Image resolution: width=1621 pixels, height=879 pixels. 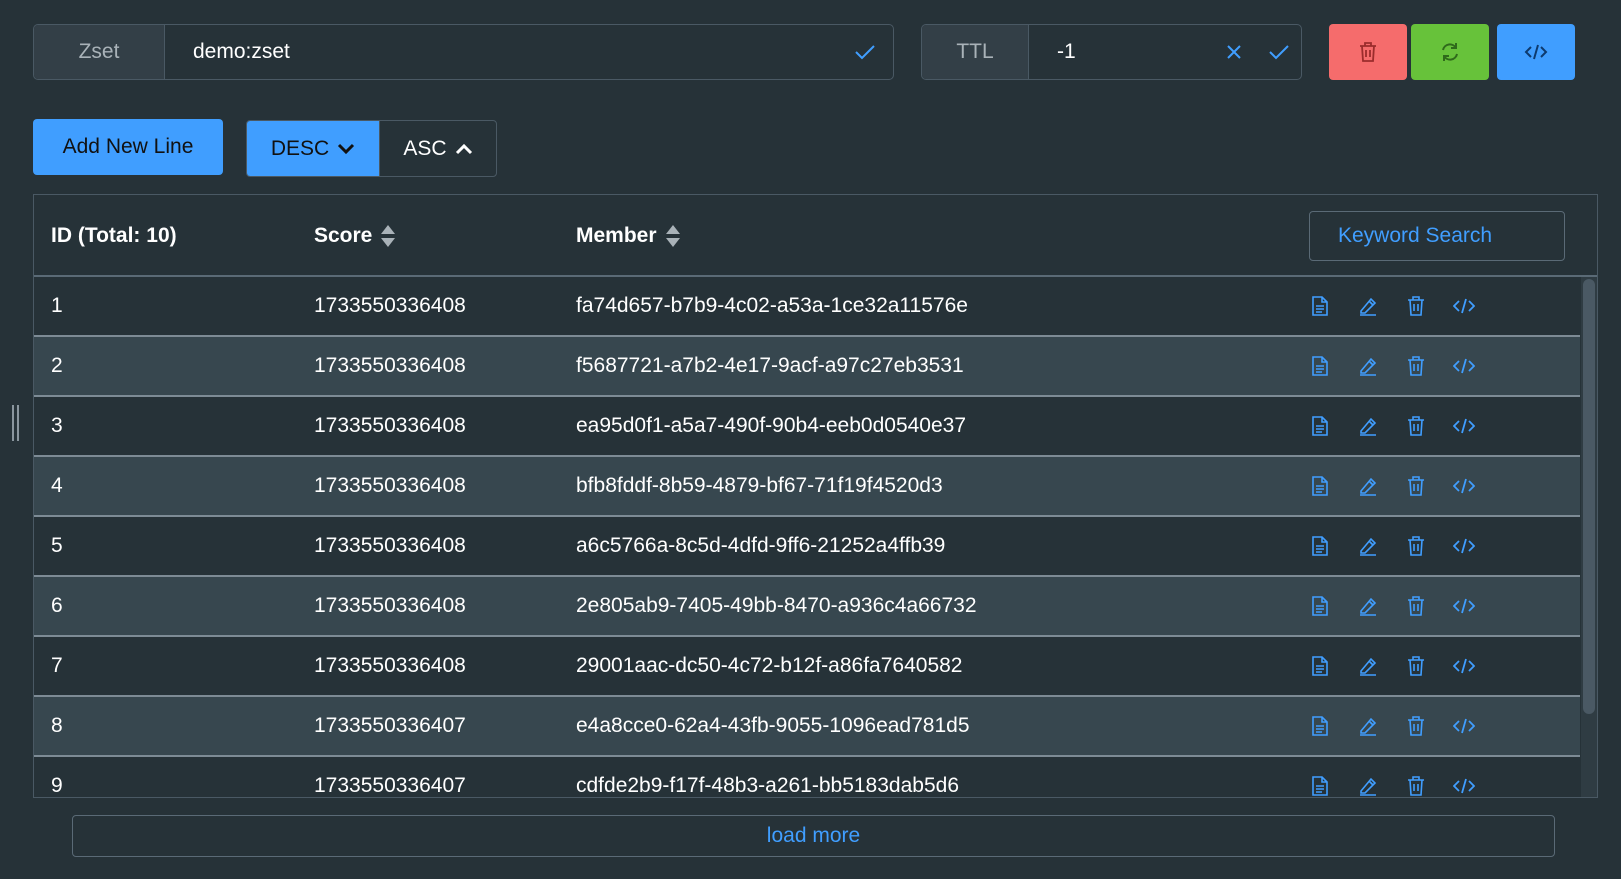 What do you see at coordinates (437, 148) in the screenshot?
I see `sort-asc-button: ASC` at bounding box center [437, 148].